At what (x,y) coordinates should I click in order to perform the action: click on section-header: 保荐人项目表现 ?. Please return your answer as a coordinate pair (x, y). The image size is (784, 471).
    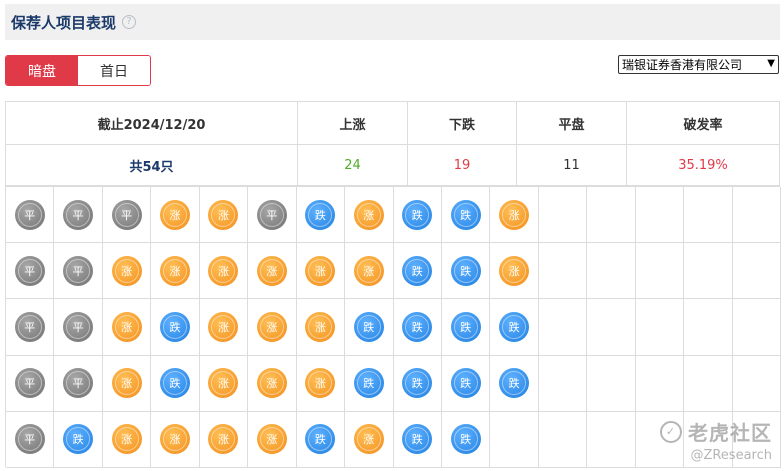
    Looking at the image, I should click on (392, 22).